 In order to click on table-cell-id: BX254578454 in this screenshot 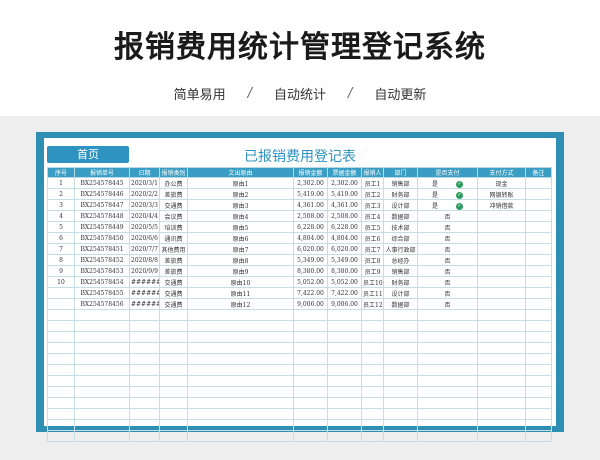, I will do `click(102, 282)`.